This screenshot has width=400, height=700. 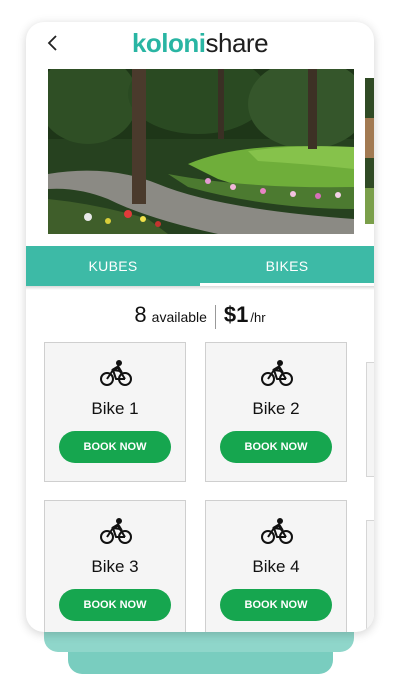 I want to click on tab-bikes: BIKES, so click(x=287, y=266).